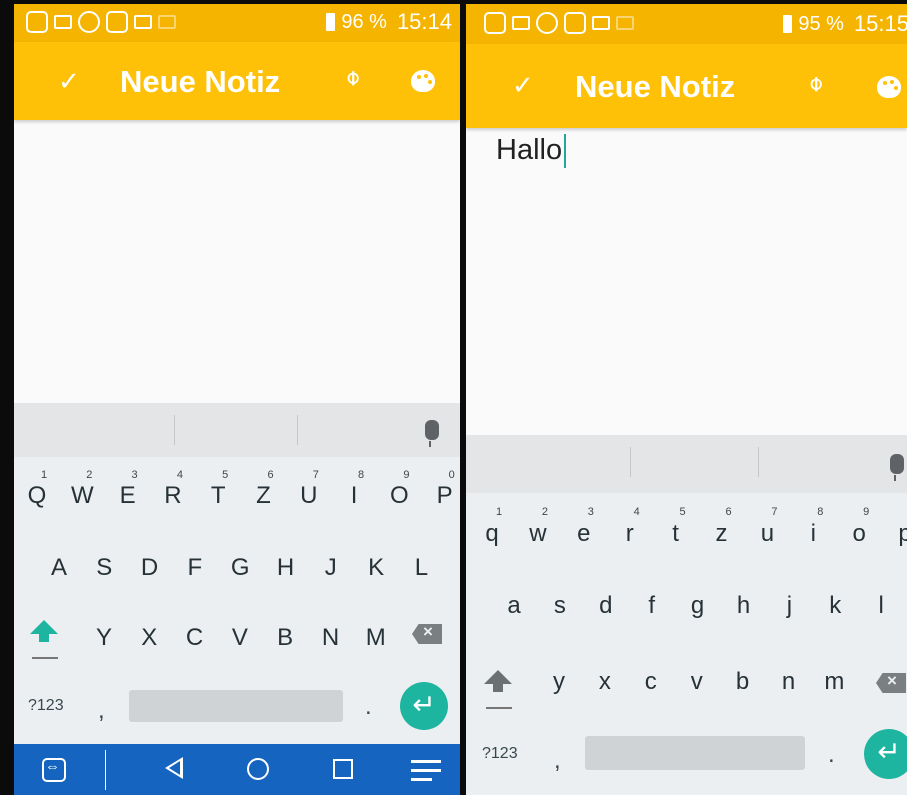 Image resolution: width=907 pixels, height=795 pixels. I want to click on app-bar: ✓ Neue Notiz ⌽, so click(237, 81).